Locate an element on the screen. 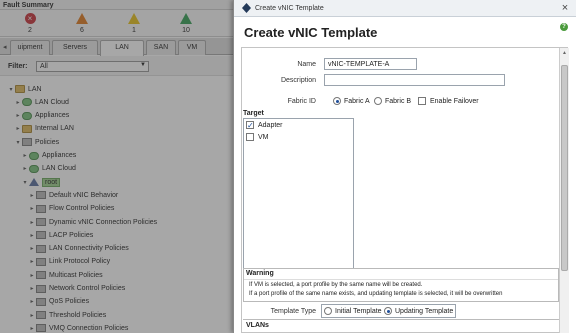 The width and height of the screenshot is (576, 333). fabric-a-radio is located at coordinates (337, 101).